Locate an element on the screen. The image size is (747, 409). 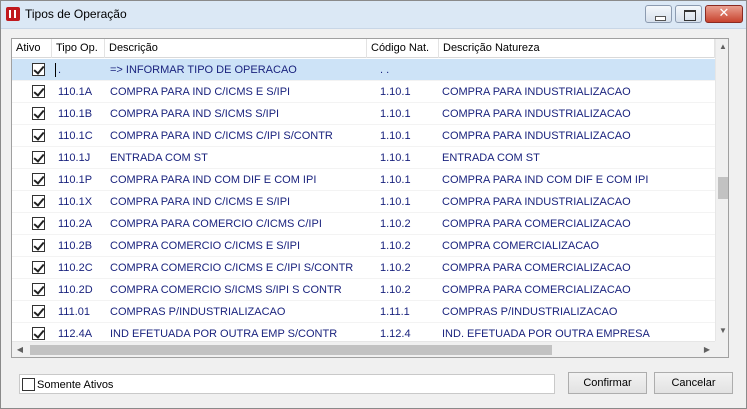
cell-tipo-op: 110.1A is located at coordinates (83, 92).